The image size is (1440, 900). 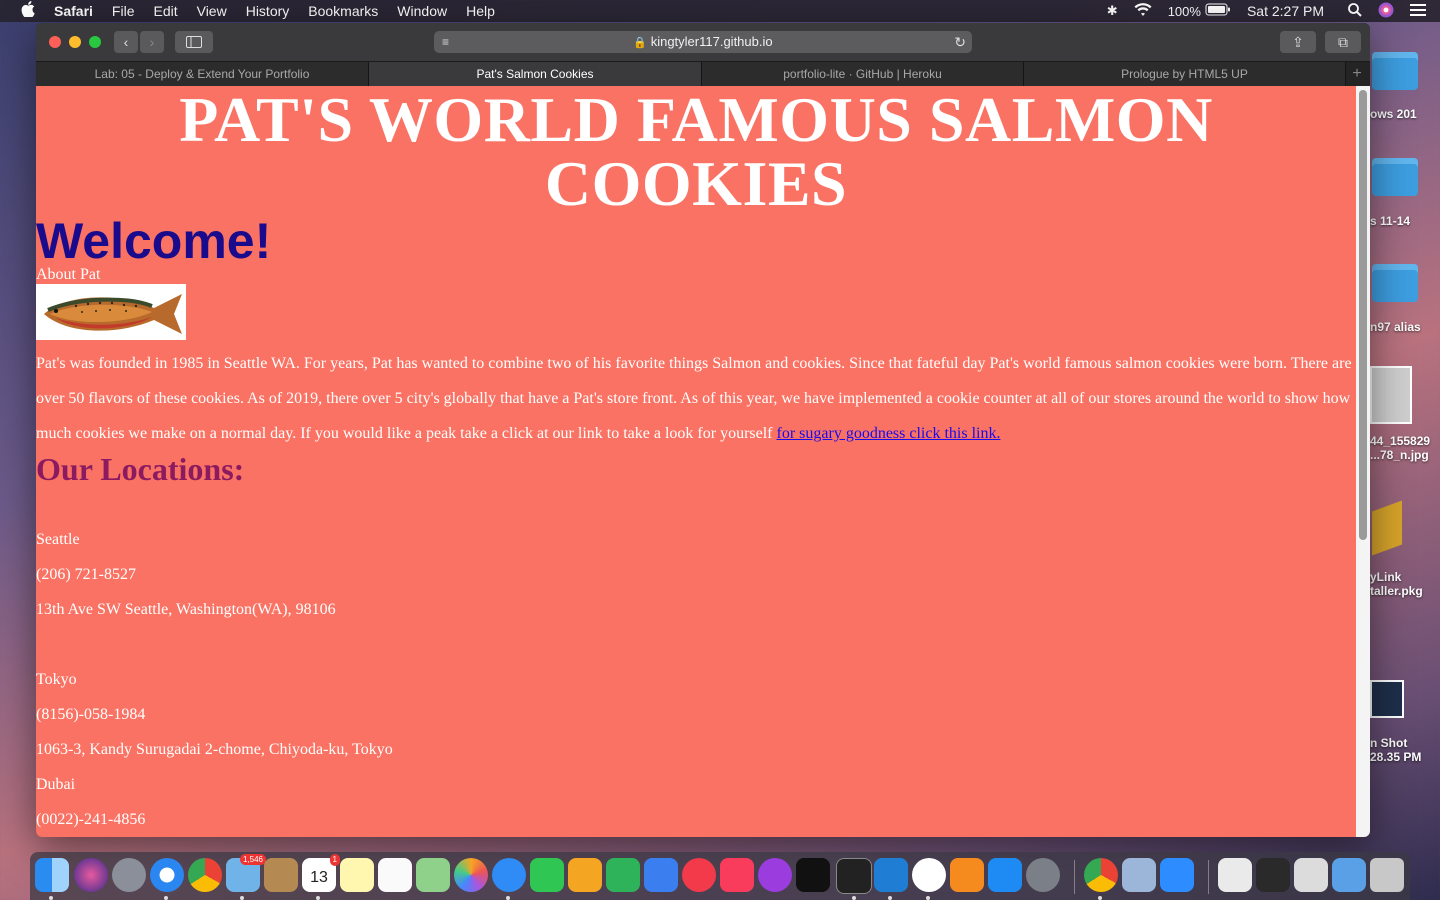 I want to click on messages-icon, so click(x=509, y=875).